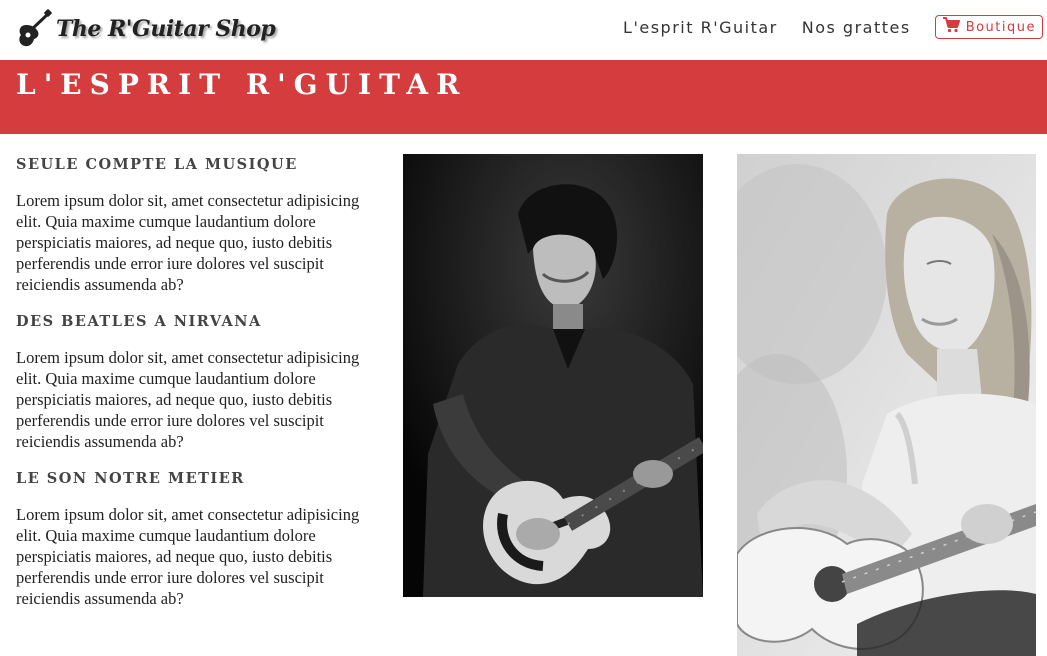  What do you see at coordinates (166, 29) in the screenshot?
I see `logo-text: The R'Guitar Shop` at bounding box center [166, 29].